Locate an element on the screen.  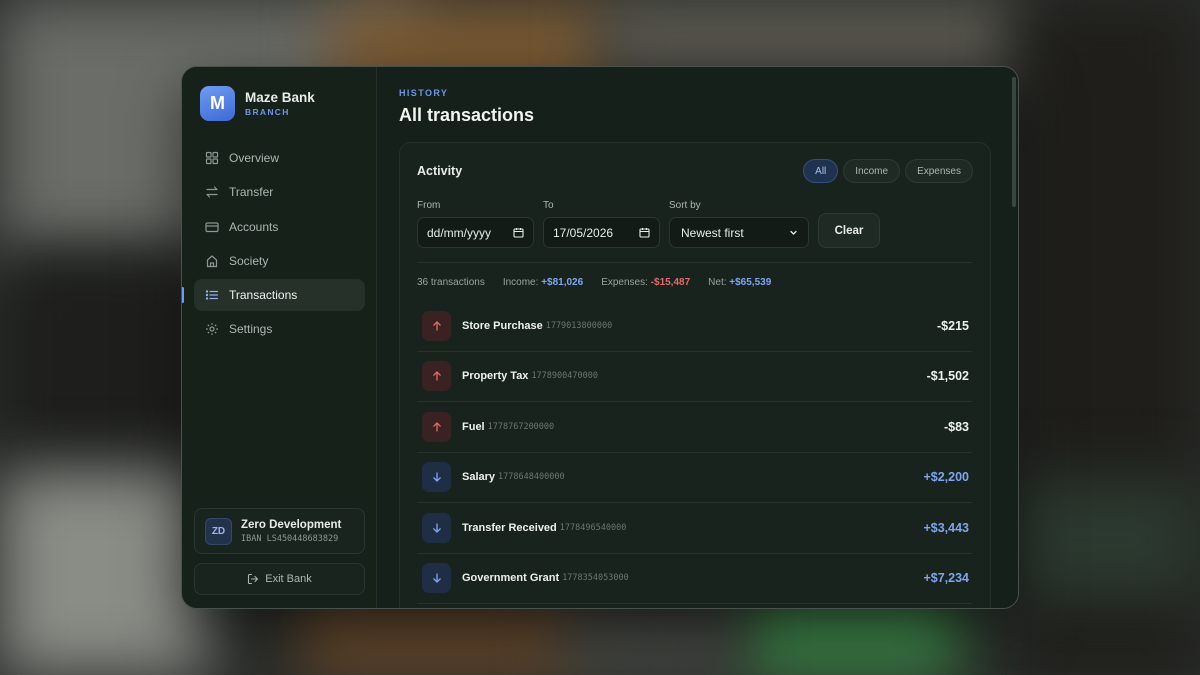
transaction-amount: -$215 is located at coordinates (953, 325).